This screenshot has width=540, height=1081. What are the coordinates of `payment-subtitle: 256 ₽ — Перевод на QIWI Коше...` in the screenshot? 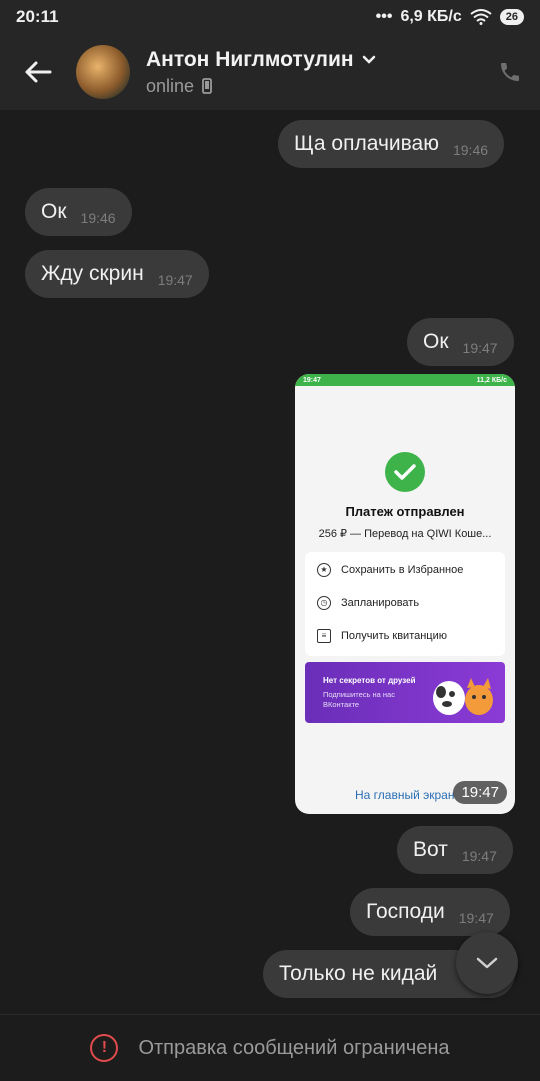 It's located at (405, 534).